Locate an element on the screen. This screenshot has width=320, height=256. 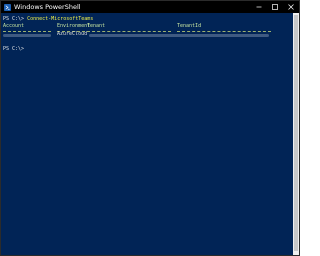
header-tenantid: TenantId is located at coordinates (189, 26).